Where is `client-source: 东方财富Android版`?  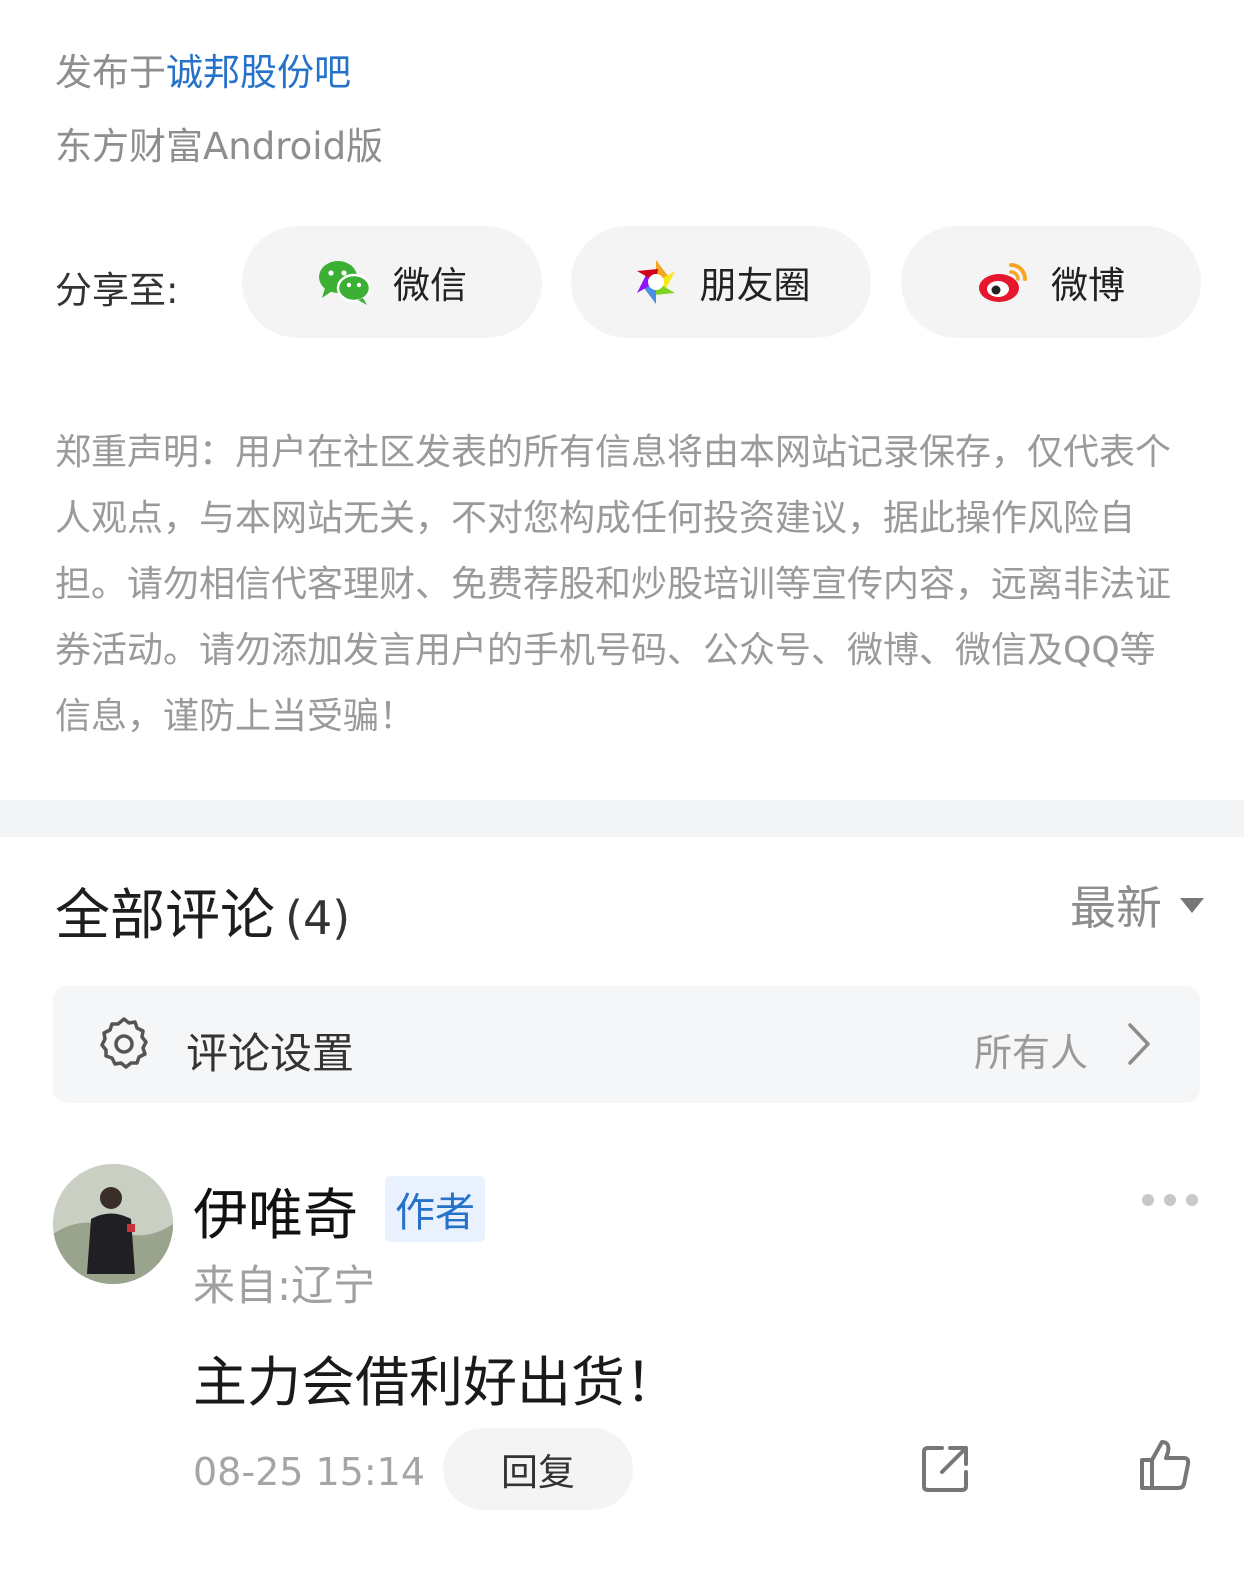 client-source: 东方财富Android版 is located at coordinates (219, 146).